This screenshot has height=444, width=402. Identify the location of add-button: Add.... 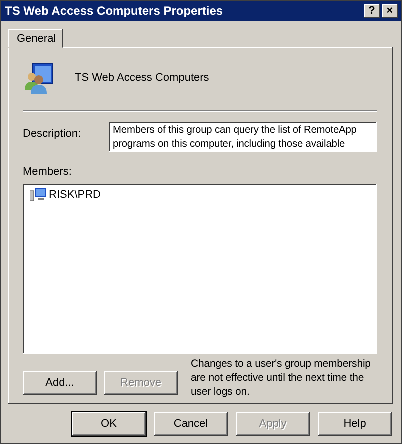
(60, 383).